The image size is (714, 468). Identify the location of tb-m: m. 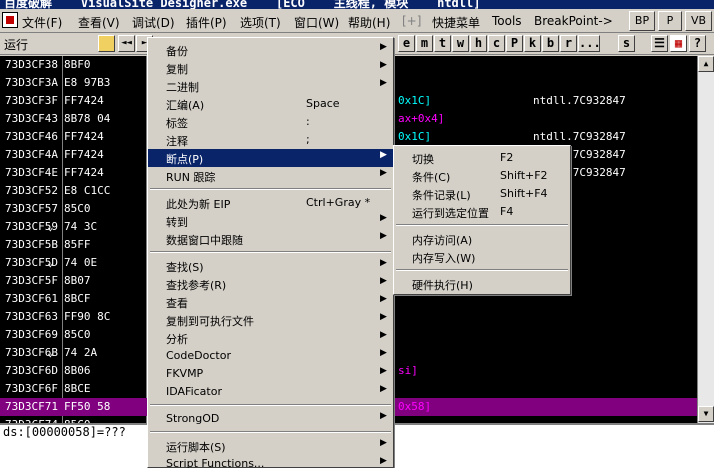
(424, 43).